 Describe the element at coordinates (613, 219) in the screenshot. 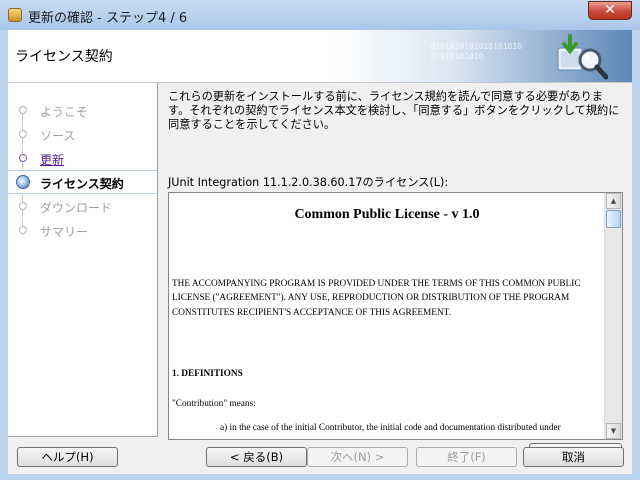

I see `scroll-thumb` at that location.